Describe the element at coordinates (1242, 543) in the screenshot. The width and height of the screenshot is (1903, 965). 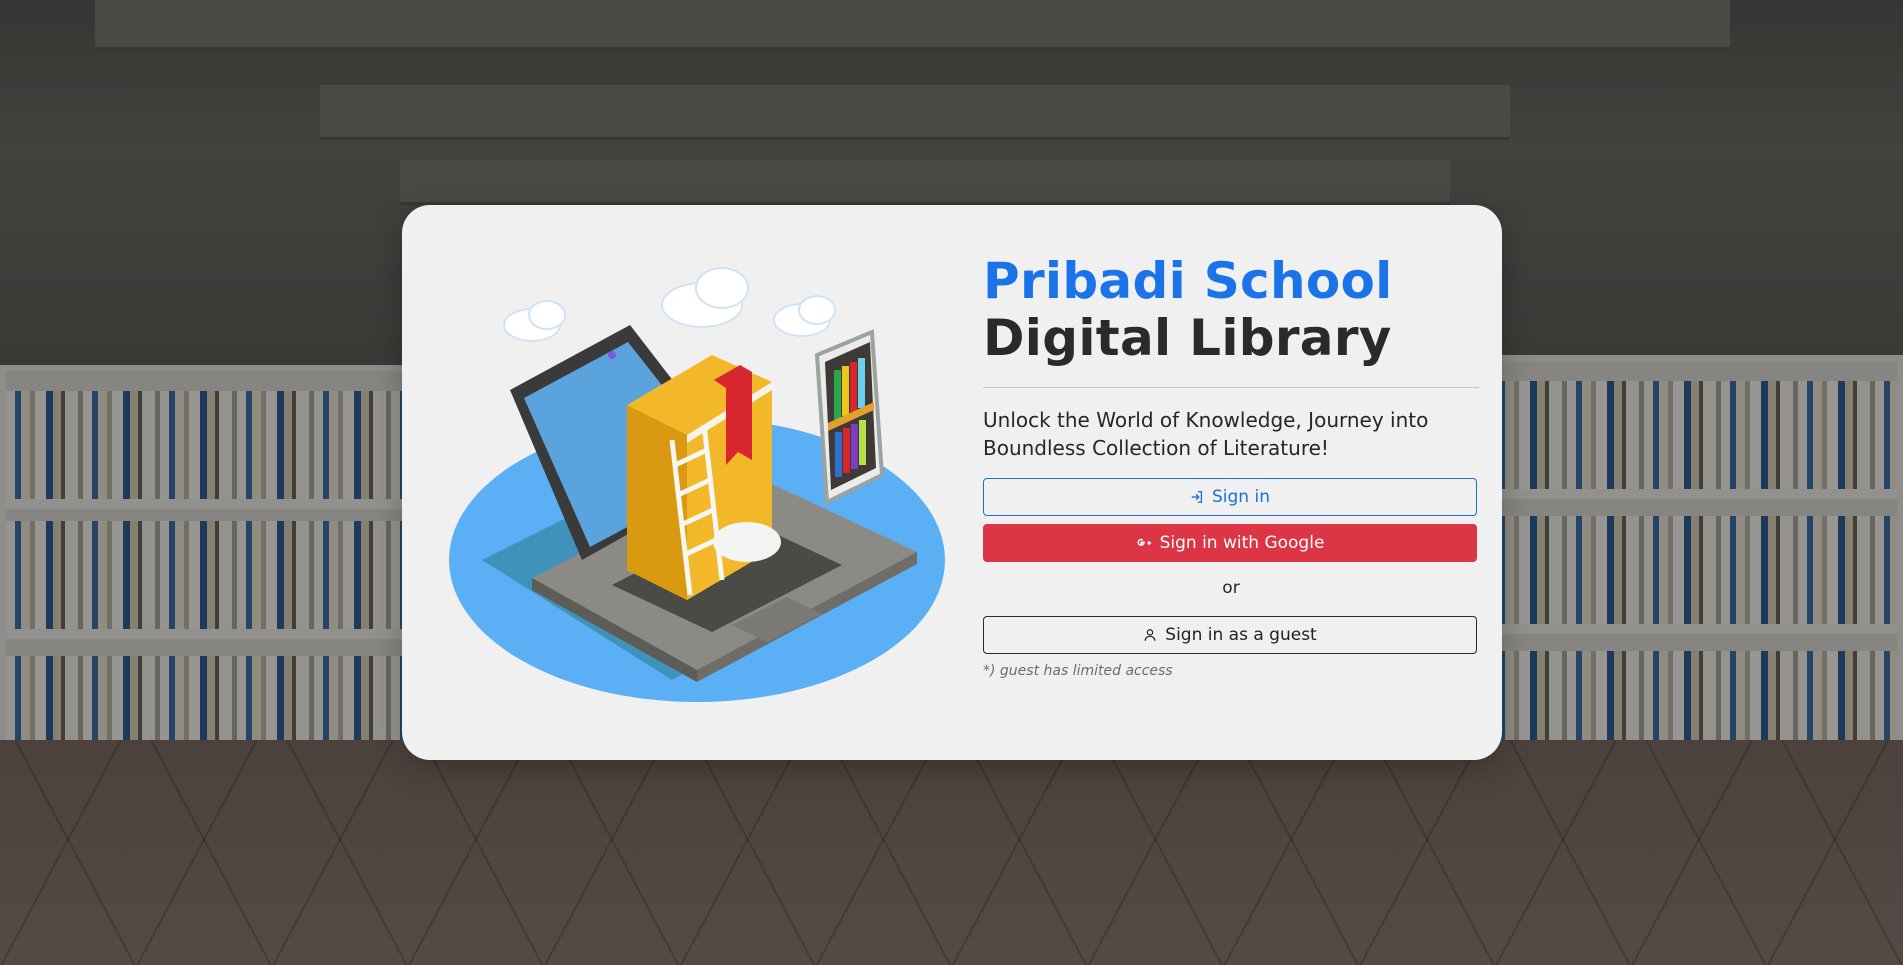
I see `sign-in-google-label: Sign in with Google` at that location.